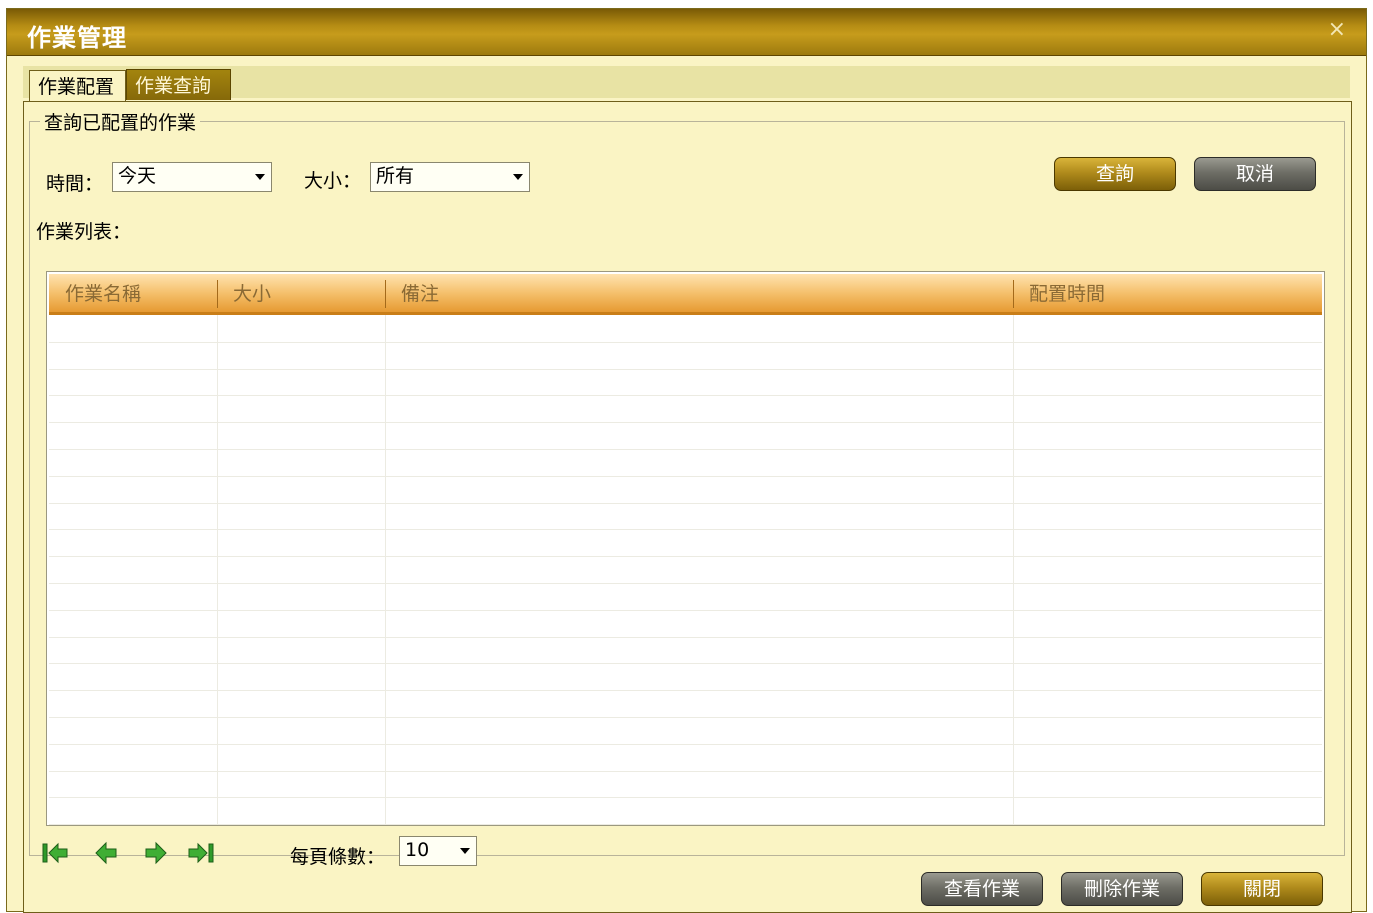 This screenshot has width=1373, height=913. What do you see at coordinates (75, 184) in the screenshot?
I see `time-label: 時間：` at bounding box center [75, 184].